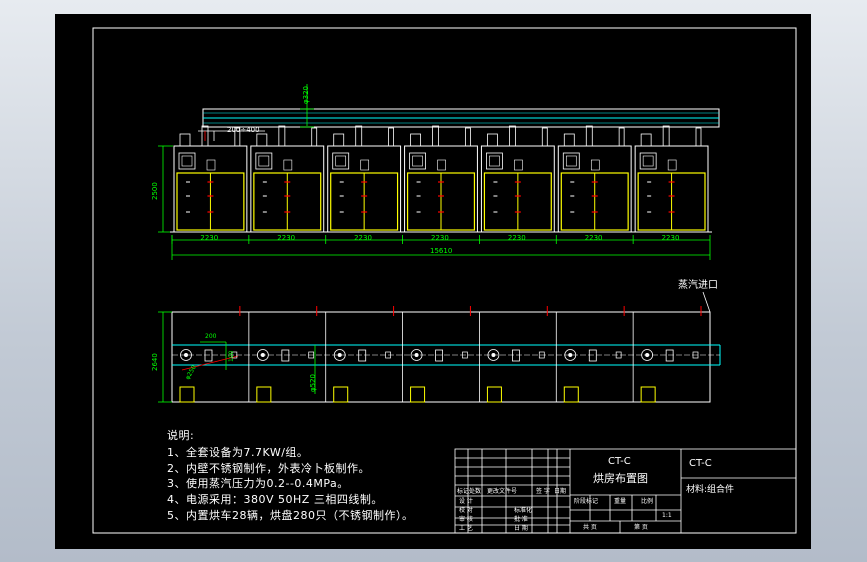 This screenshot has height=562, width=867. Describe the element at coordinates (521, 519) in the screenshot. I see `tb-approve: 批 准` at that location.